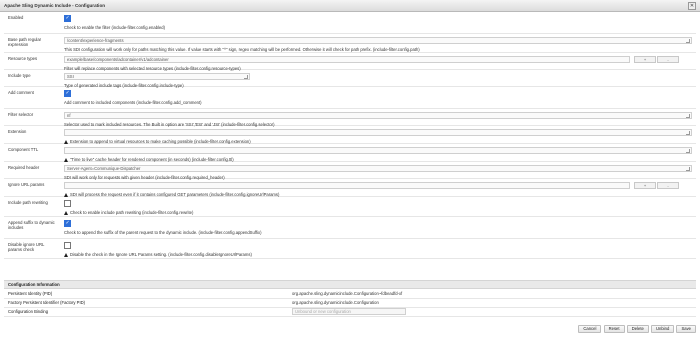  Describe the element at coordinates (17, 131) in the screenshot. I see `field-label: Extension` at that location.